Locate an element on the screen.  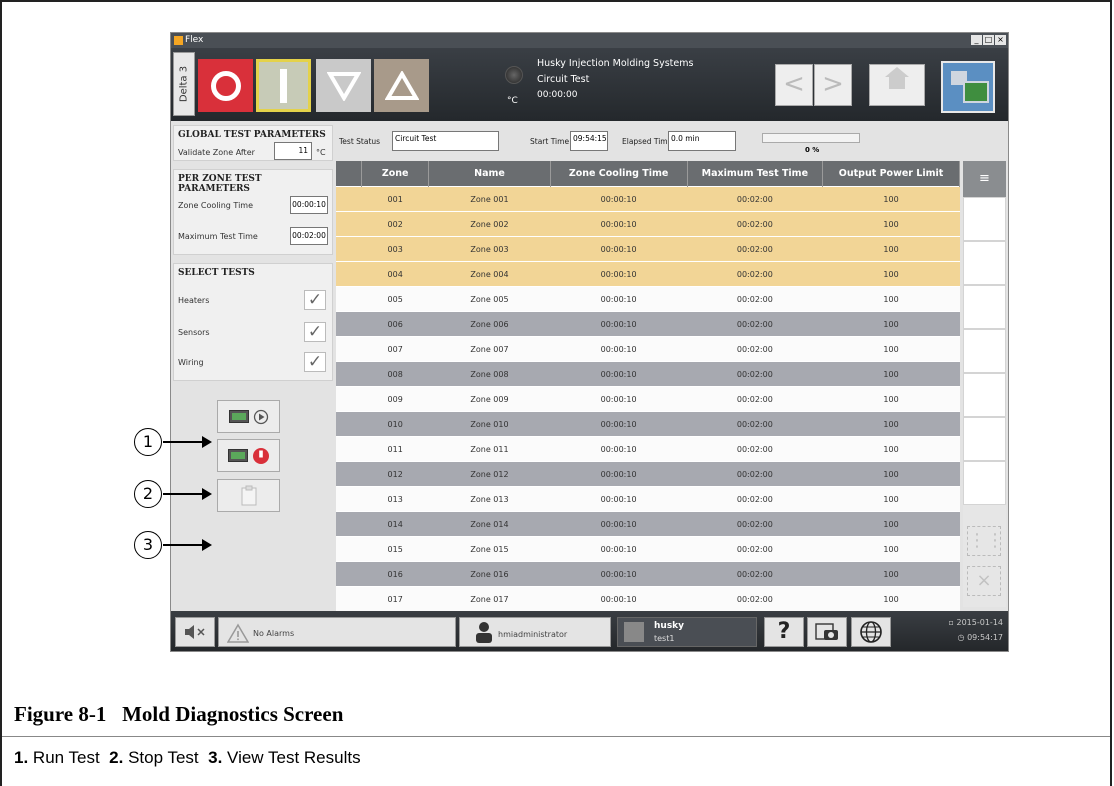
column-menu-button: ≡ is located at coordinates (984, 179).